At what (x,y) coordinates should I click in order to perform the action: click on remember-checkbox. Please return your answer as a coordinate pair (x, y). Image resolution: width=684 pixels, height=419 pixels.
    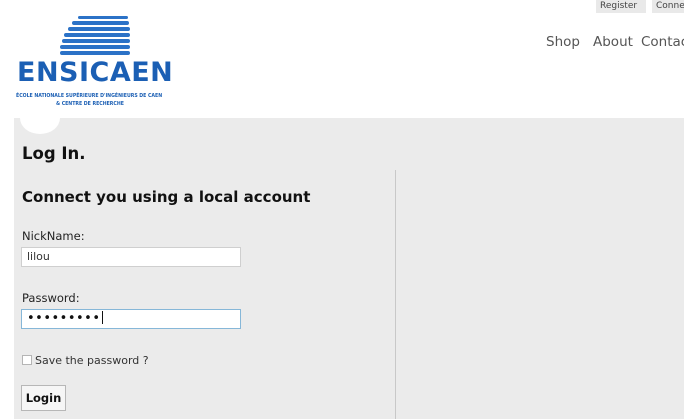
    Looking at the image, I should click on (27, 360).